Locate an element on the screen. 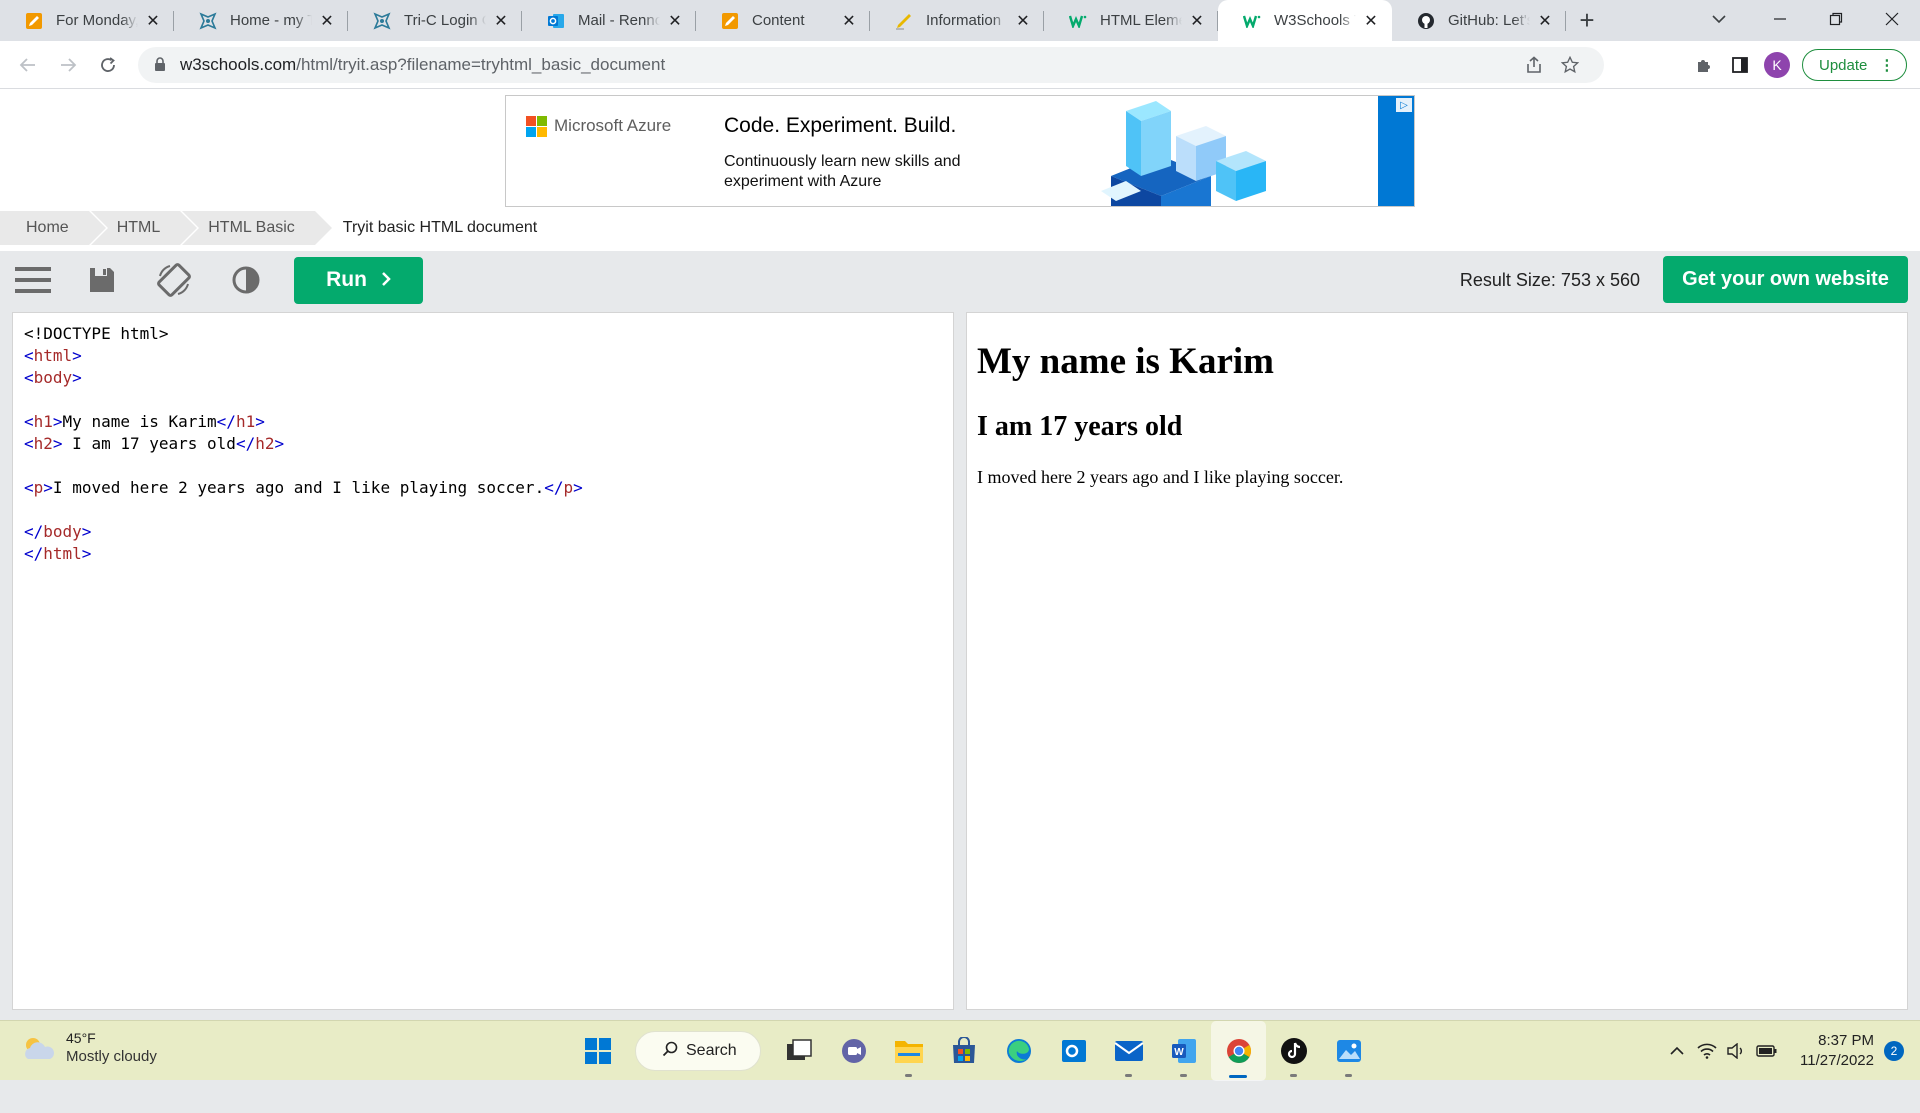 The width and height of the screenshot is (1920, 1113). save-floppy-icon is located at coordinates (102, 280).